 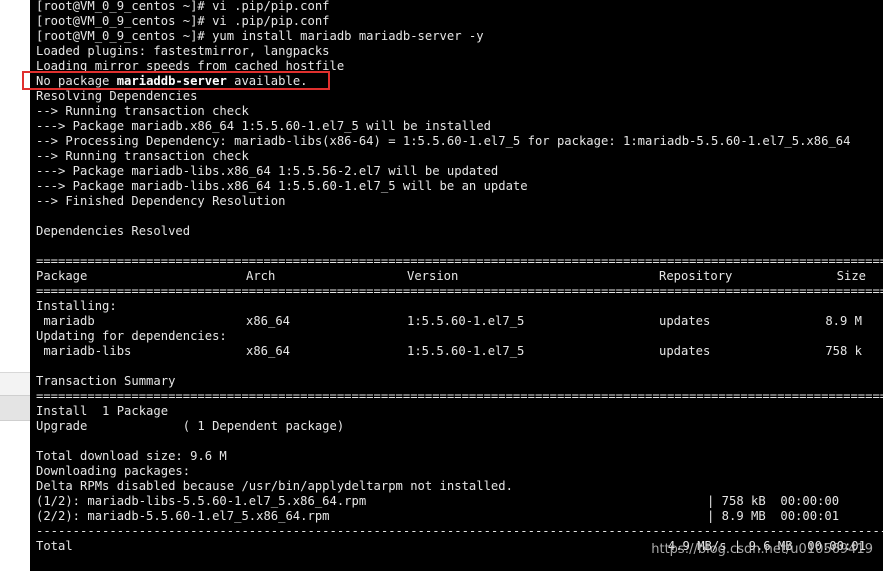 What do you see at coordinates (54, 546) in the screenshot?
I see `total-label: Total` at bounding box center [54, 546].